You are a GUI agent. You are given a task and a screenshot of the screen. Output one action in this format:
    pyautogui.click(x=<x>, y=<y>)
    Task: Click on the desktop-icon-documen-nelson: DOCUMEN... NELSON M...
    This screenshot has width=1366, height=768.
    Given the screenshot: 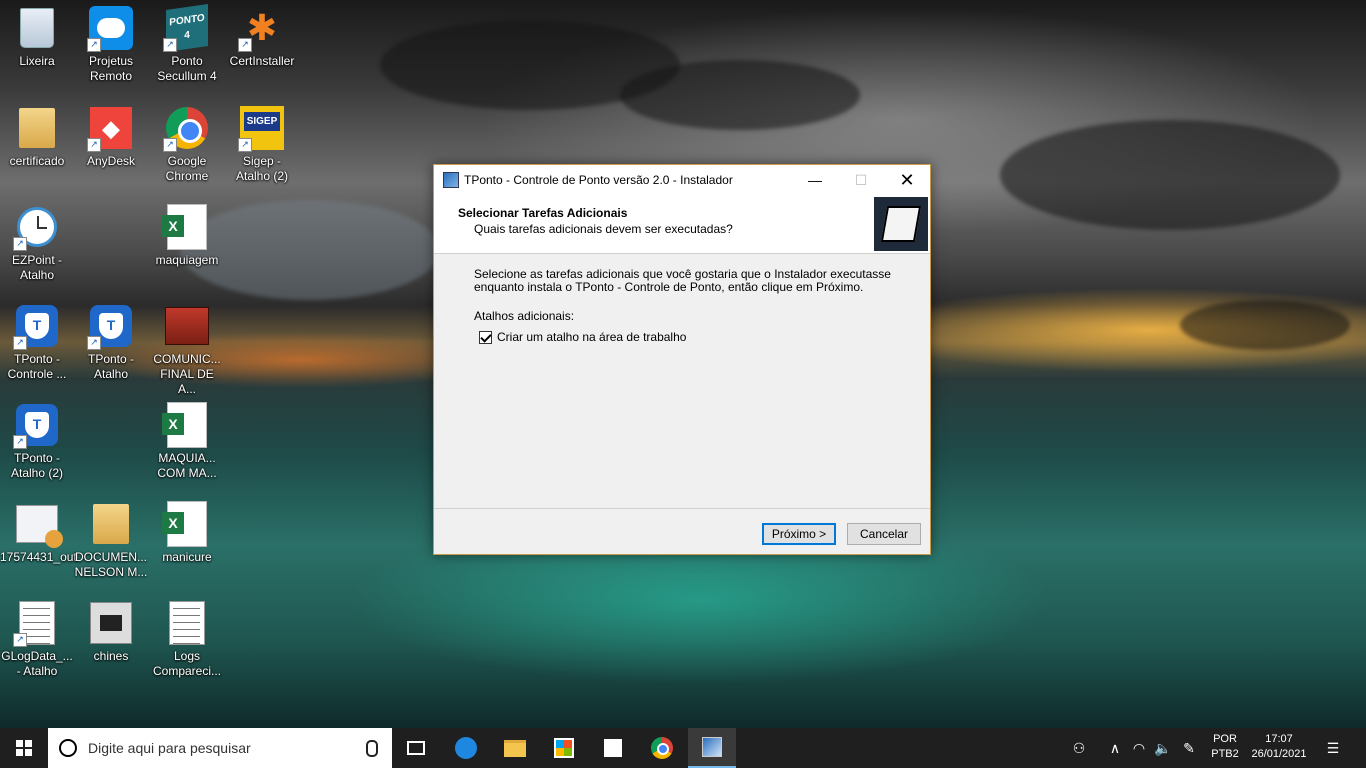 What is the action you would take?
    pyautogui.click(x=111, y=541)
    